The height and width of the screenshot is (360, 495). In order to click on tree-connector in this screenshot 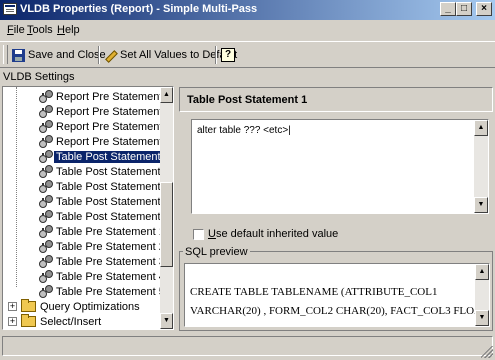, I will do `click(16, 187)`.